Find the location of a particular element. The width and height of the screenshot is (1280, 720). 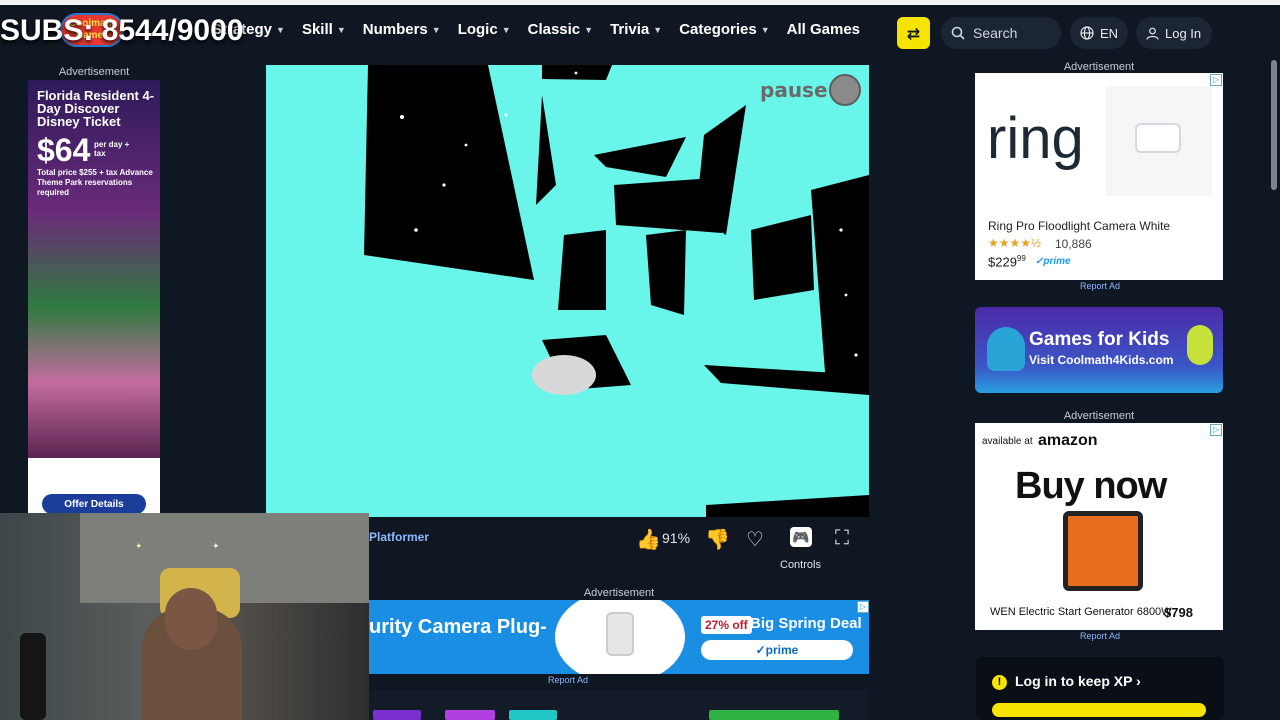

streamer-webcam: ✦ ✦ is located at coordinates (184, 616).